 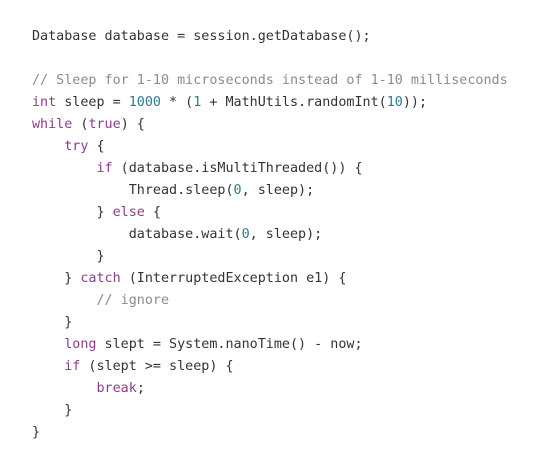 I want to click on code-text: ;, so click(x=140, y=388).